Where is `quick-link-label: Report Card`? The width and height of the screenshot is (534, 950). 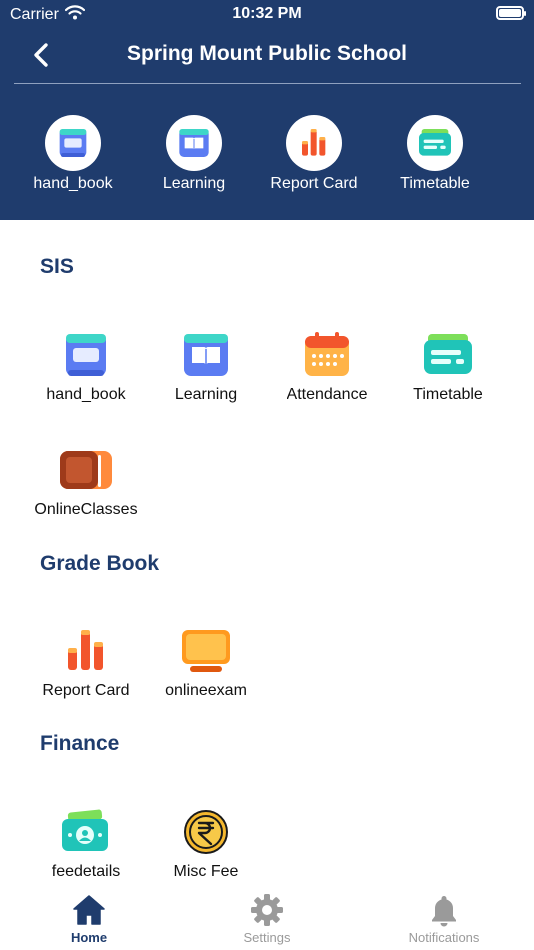 quick-link-label: Report Card is located at coordinates (314, 183).